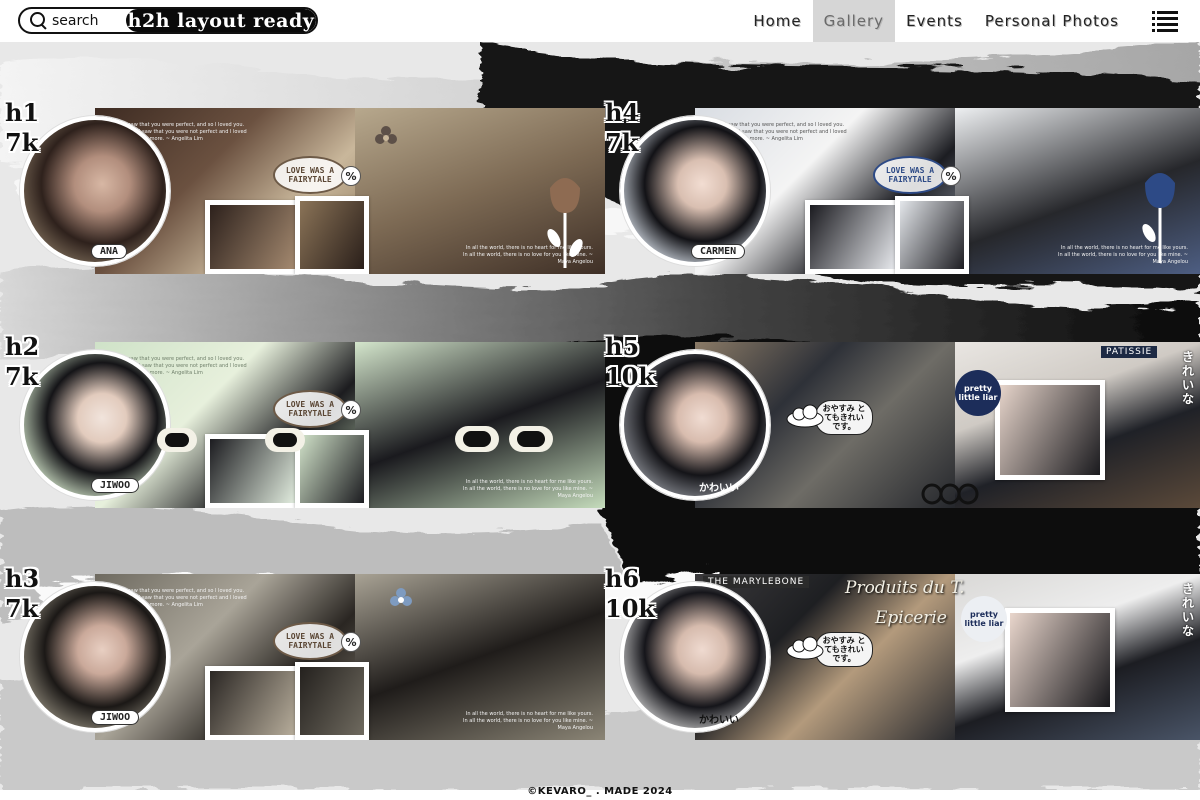  What do you see at coordinates (22, 112) in the screenshot?
I see `card-id: h1` at bounding box center [22, 112].